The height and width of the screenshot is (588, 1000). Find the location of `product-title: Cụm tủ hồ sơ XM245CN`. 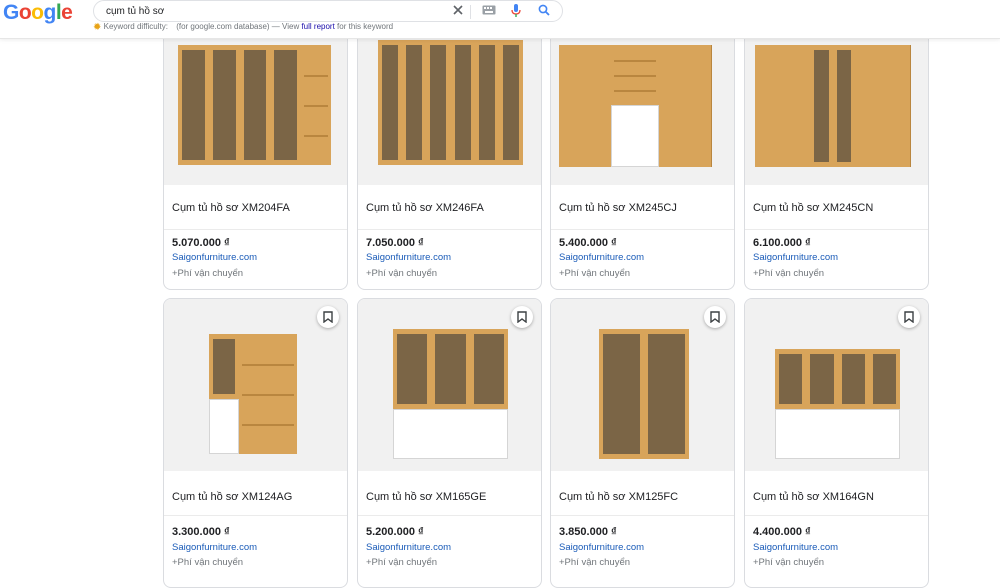

product-title: Cụm tủ hồ sơ XM245CN is located at coordinates (813, 208).